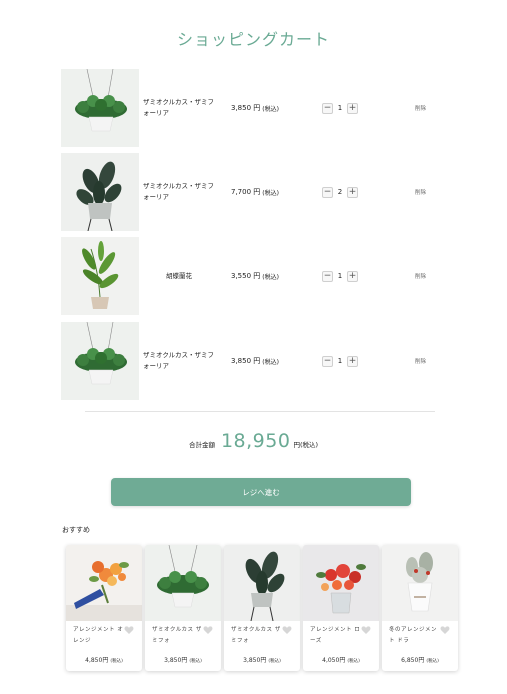  I want to click on recommend-price: 6,850円 (税込), so click(420, 659).